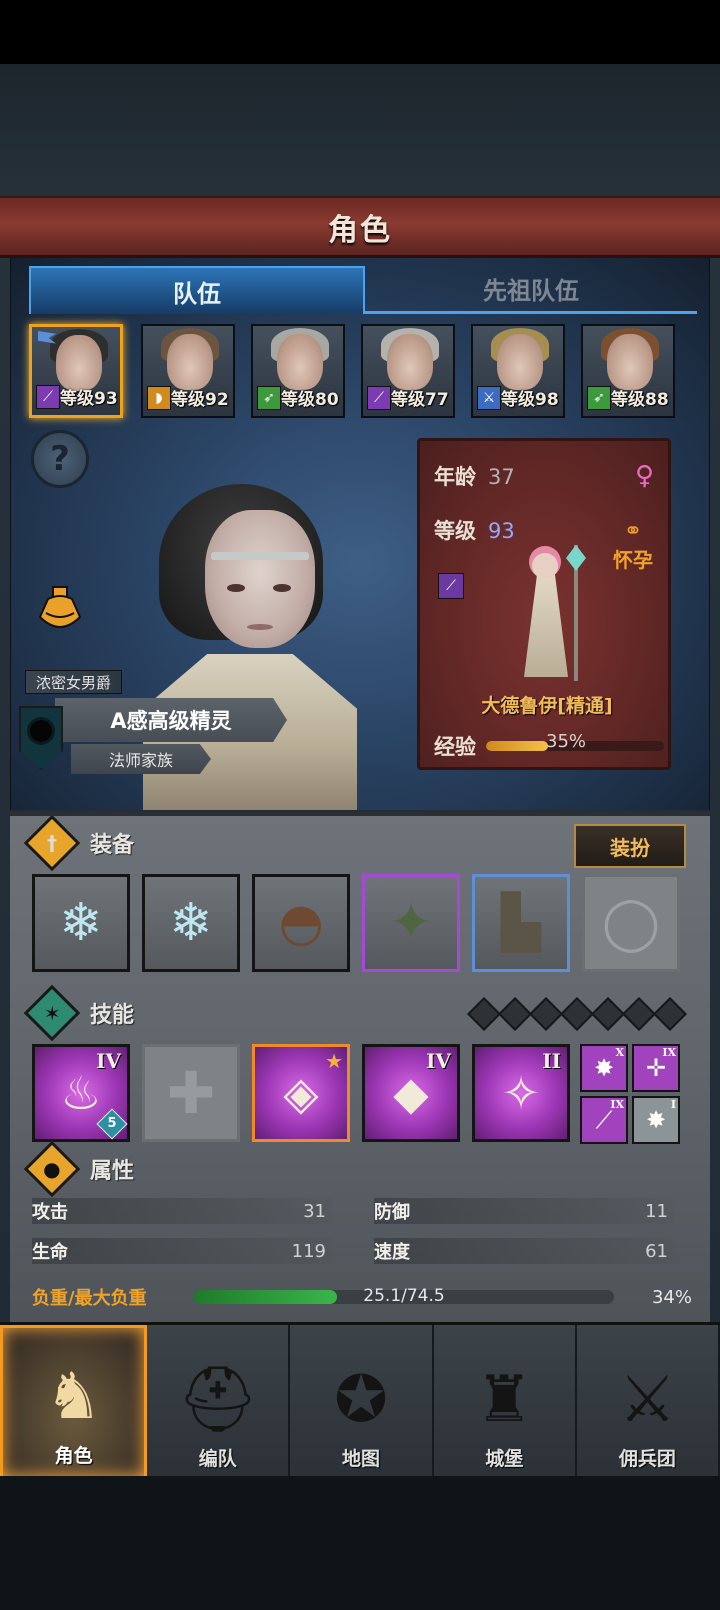  Describe the element at coordinates (633, 560) in the screenshot. I see `pregnancy-label: 怀孕` at that location.